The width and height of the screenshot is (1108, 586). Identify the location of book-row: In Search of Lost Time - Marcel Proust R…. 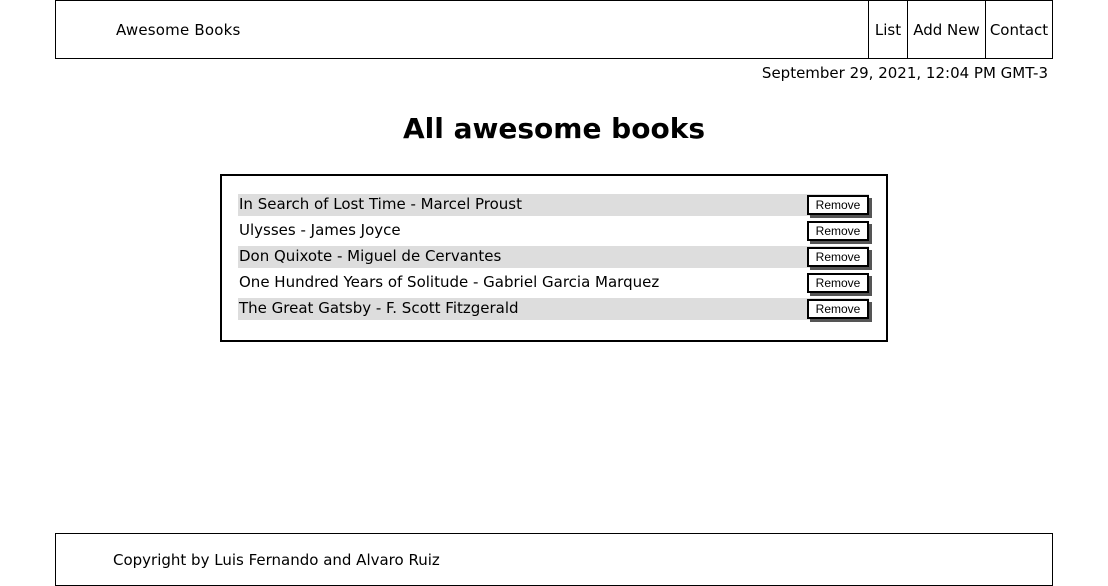
(554, 207).